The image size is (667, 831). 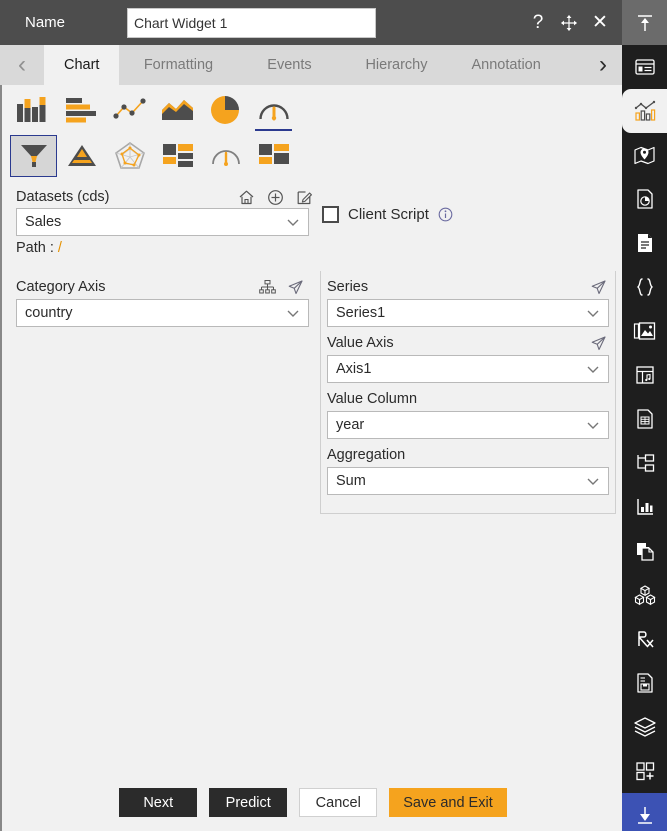 What do you see at coordinates (644, 331) in the screenshot?
I see `image-gallery-icon` at bounding box center [644, 331].